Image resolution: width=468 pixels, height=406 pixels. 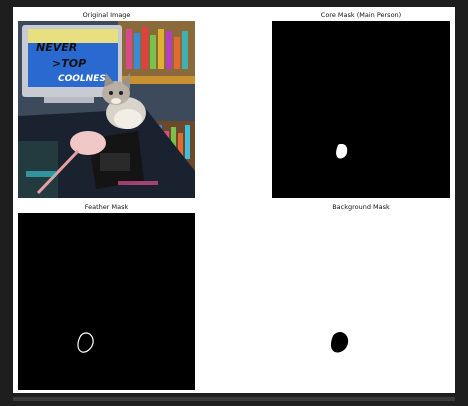 I want to click on photo-text-coolnes: COOLNES, so click(x=82, y=79).